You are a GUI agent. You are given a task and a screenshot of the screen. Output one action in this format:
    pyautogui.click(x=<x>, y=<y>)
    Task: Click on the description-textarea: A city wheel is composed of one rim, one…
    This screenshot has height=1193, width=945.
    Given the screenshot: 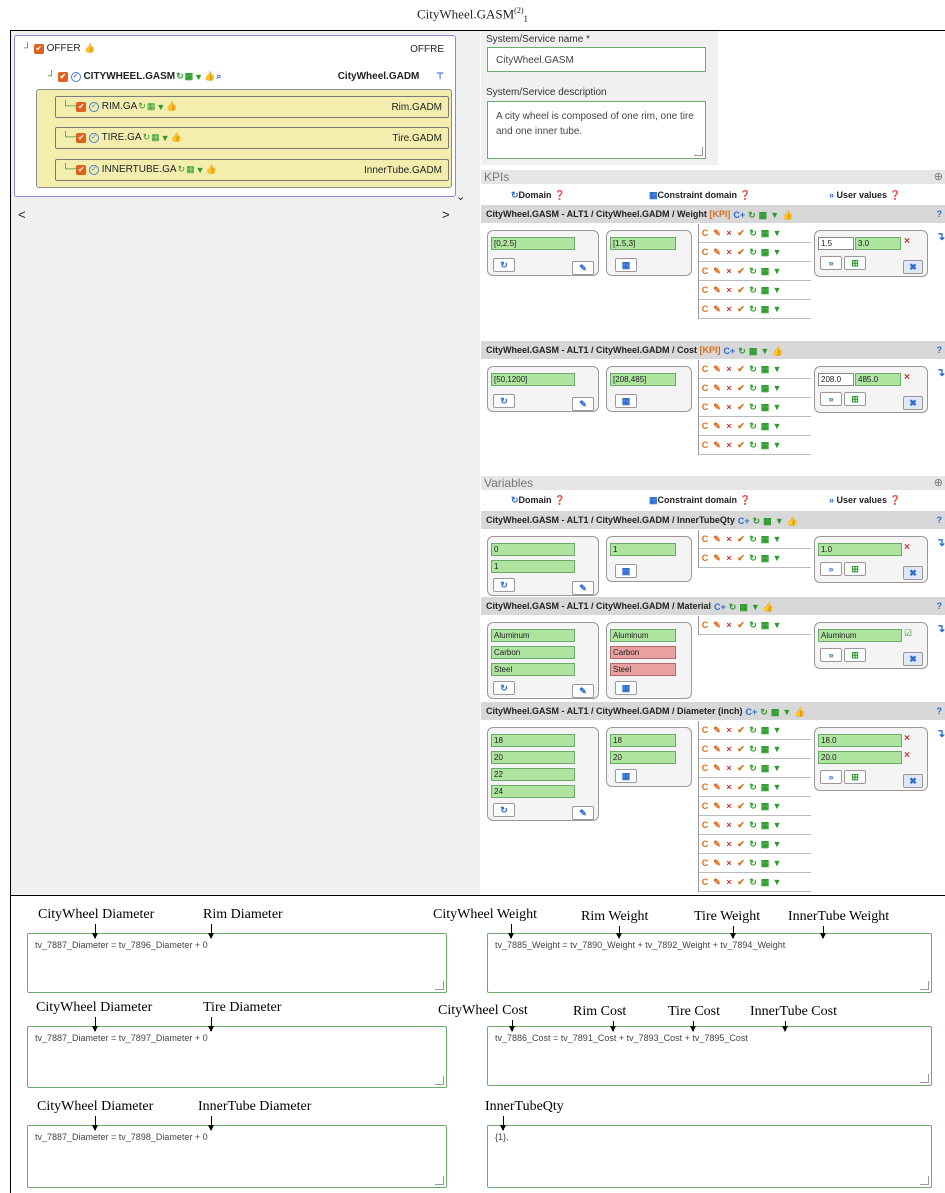 What is the action you would take?
    pyautogui.click(x=596, y=130)
    